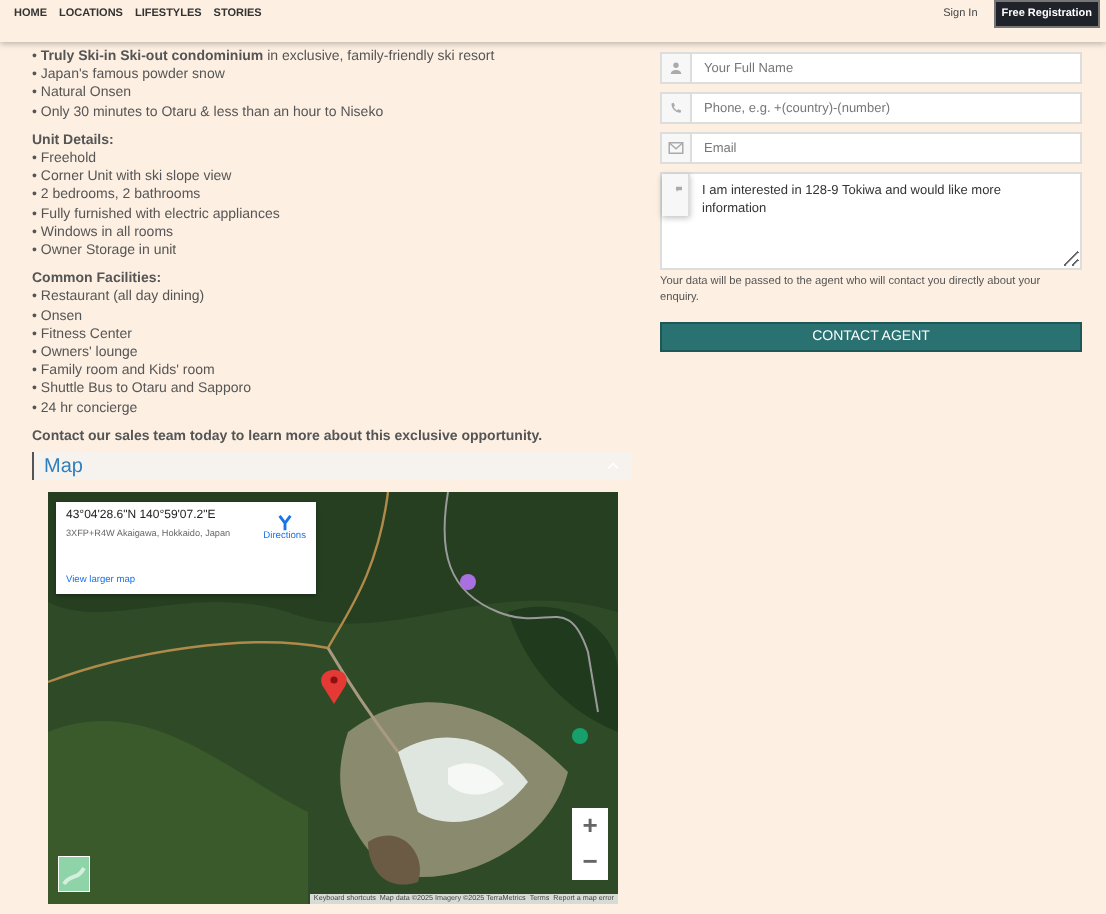 The height and width of the screenshot is (914, 1106). I want to click on map-heading: Map, so click(63, 466).